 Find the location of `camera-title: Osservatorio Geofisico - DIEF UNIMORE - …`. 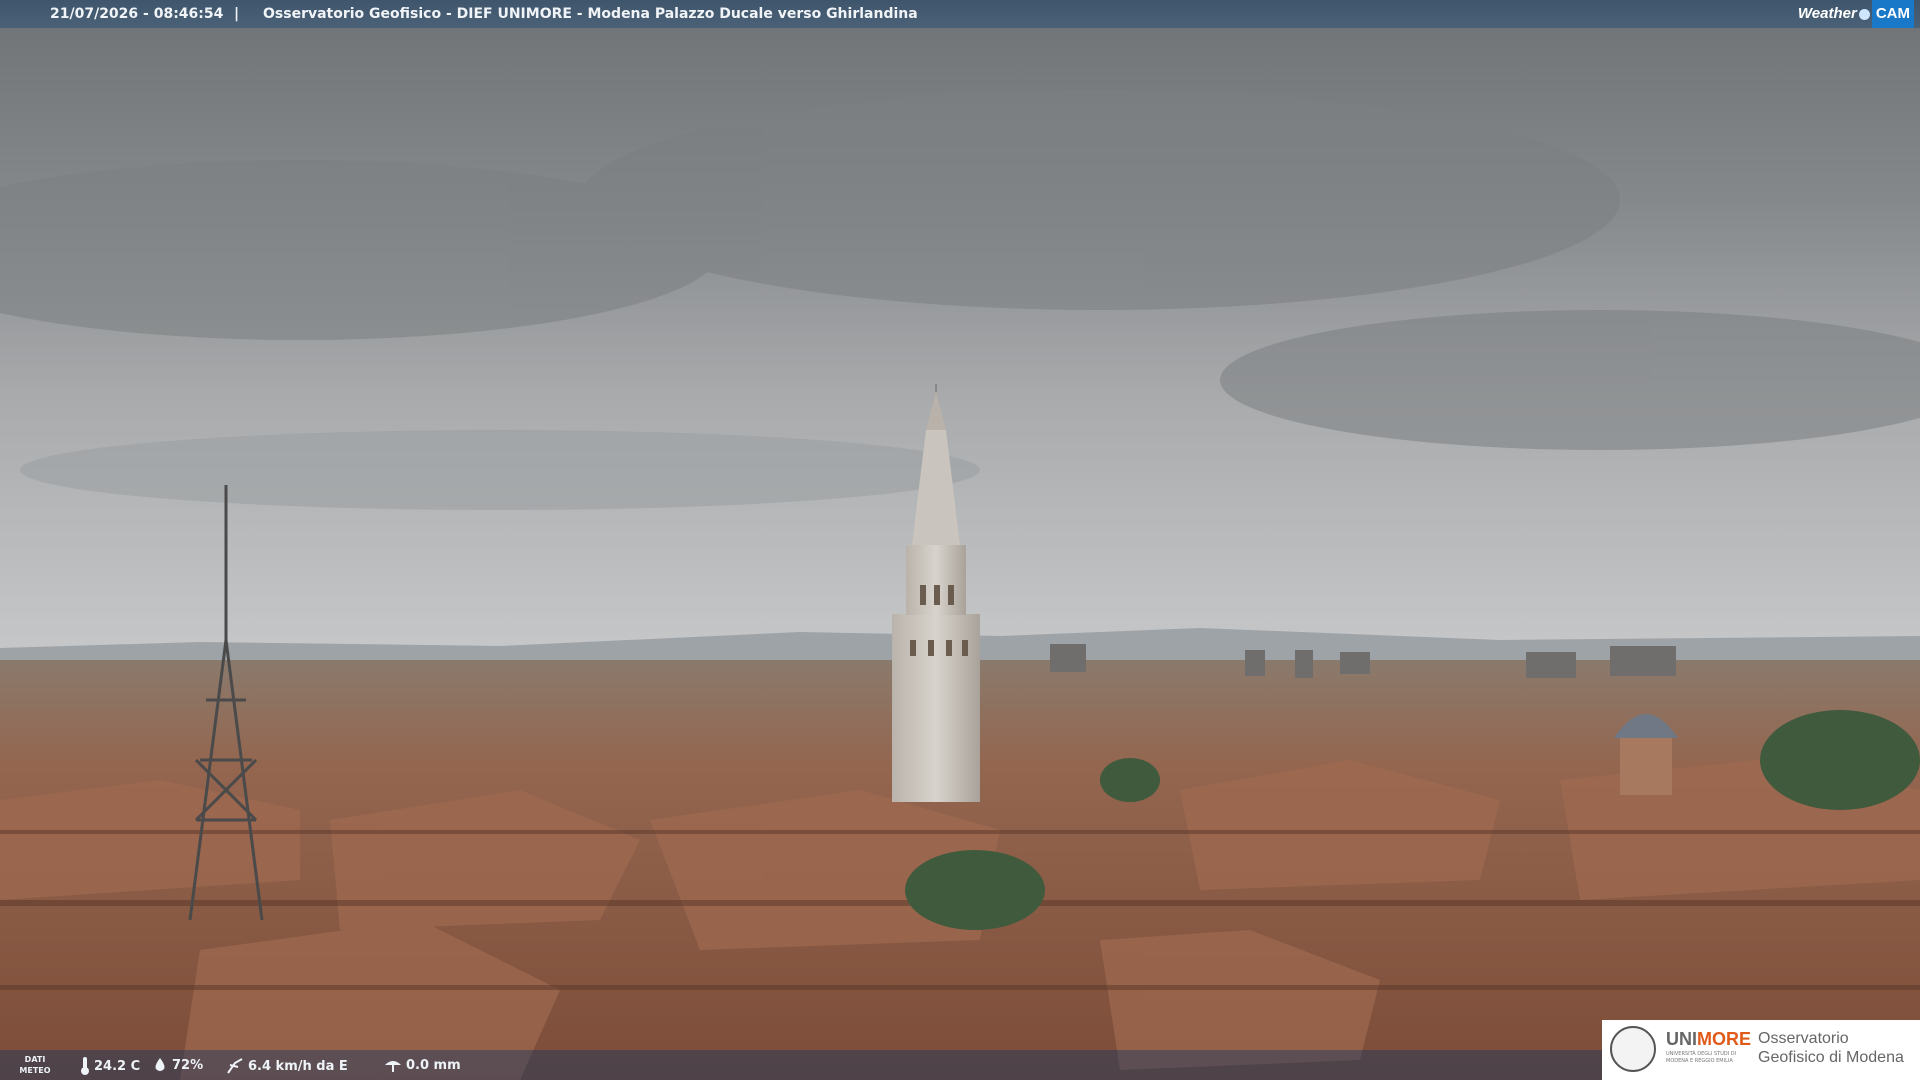

camera-title: Osservatorio Geofisico - DIEF UNIMORE - … is located at coordinates (590, 14).